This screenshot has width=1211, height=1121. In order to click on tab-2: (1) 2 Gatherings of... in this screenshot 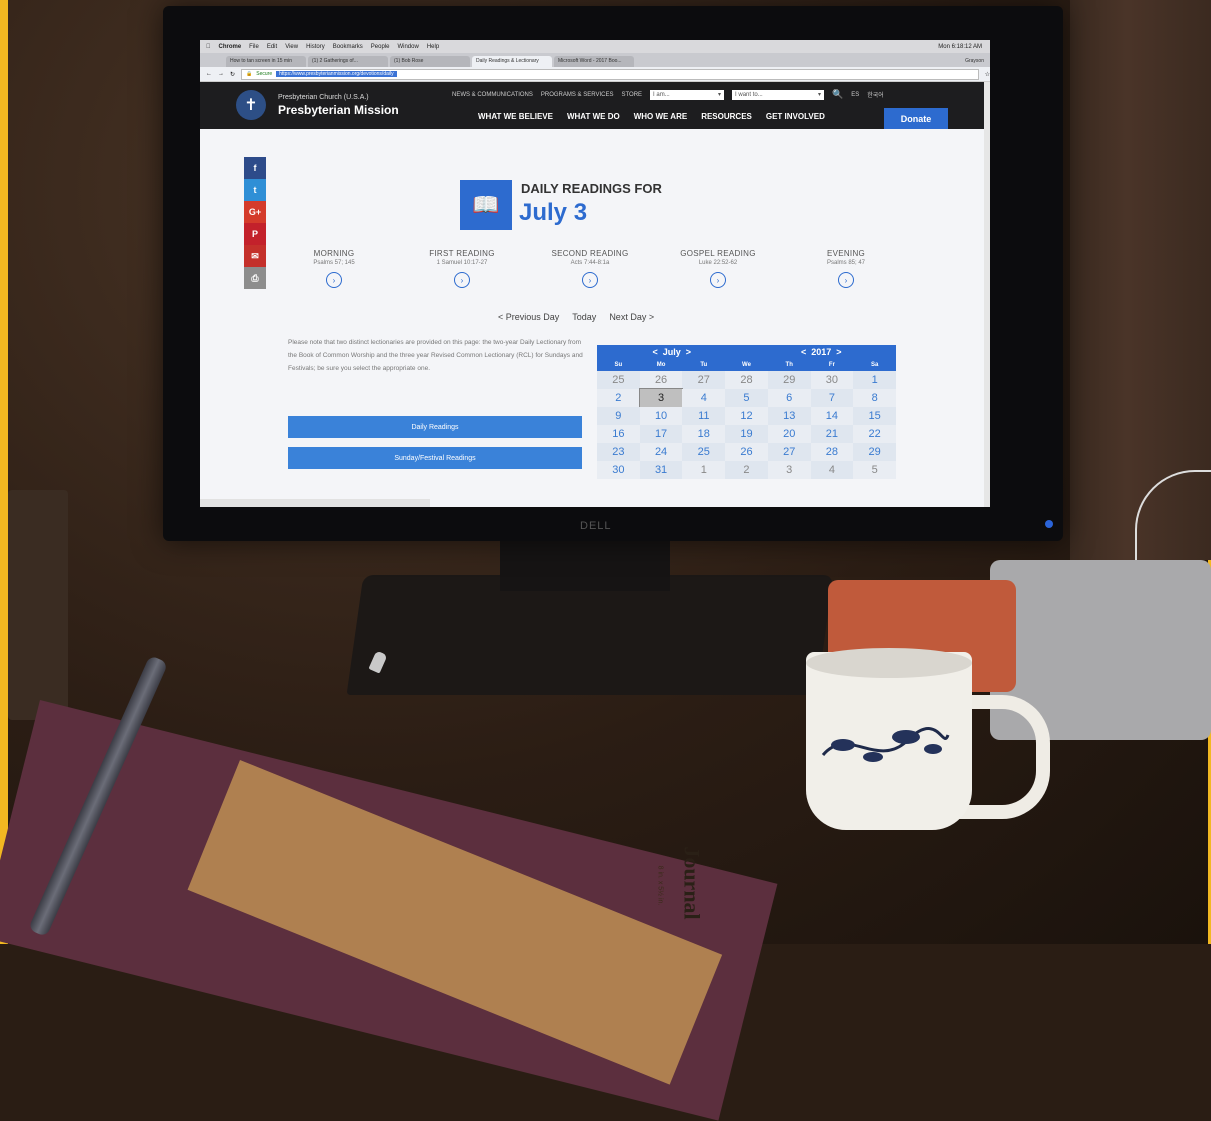, I will do `click(348, 61)`.